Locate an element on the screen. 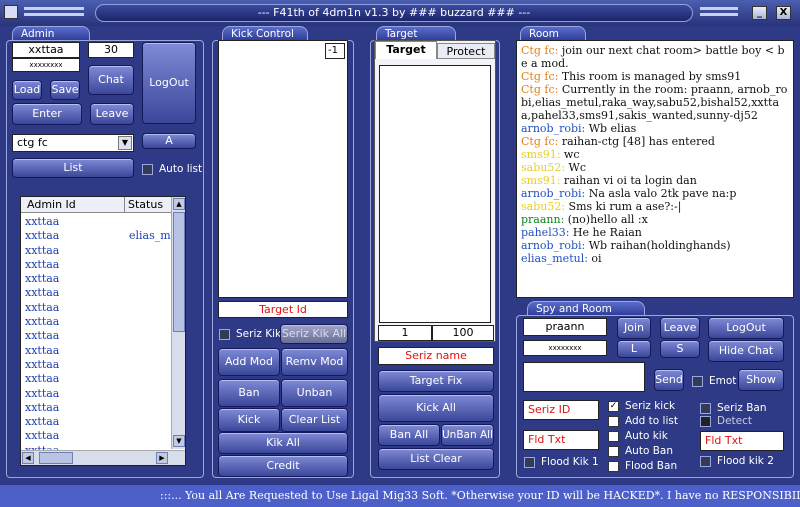 The width and height of the screenshot is (800, 507). list-button: List is located at coordinates (73, 168).